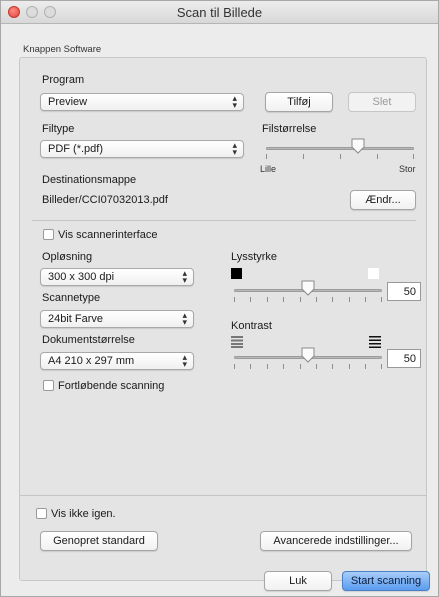 The width and height of the screenshot is (439, 597). Describe the element at coordinates (236, 273) in the screenshot. I see `black-square-icon` at that location.